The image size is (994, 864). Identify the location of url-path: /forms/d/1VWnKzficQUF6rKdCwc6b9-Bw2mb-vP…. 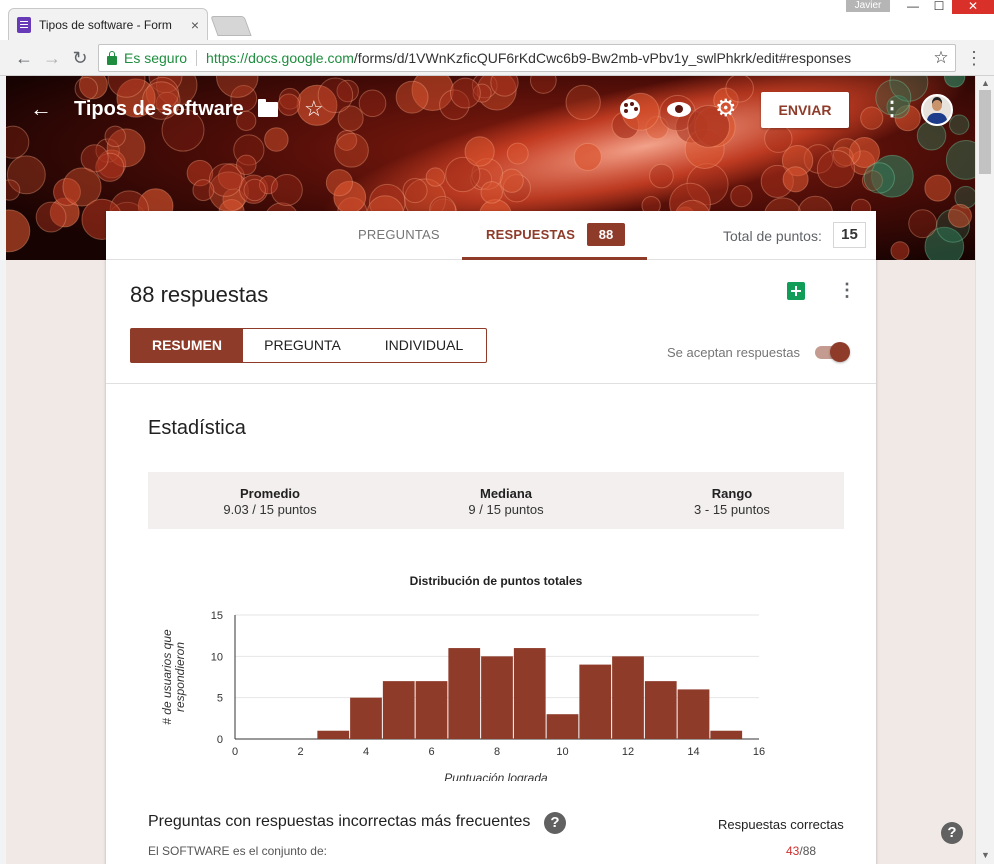
(602, 58).